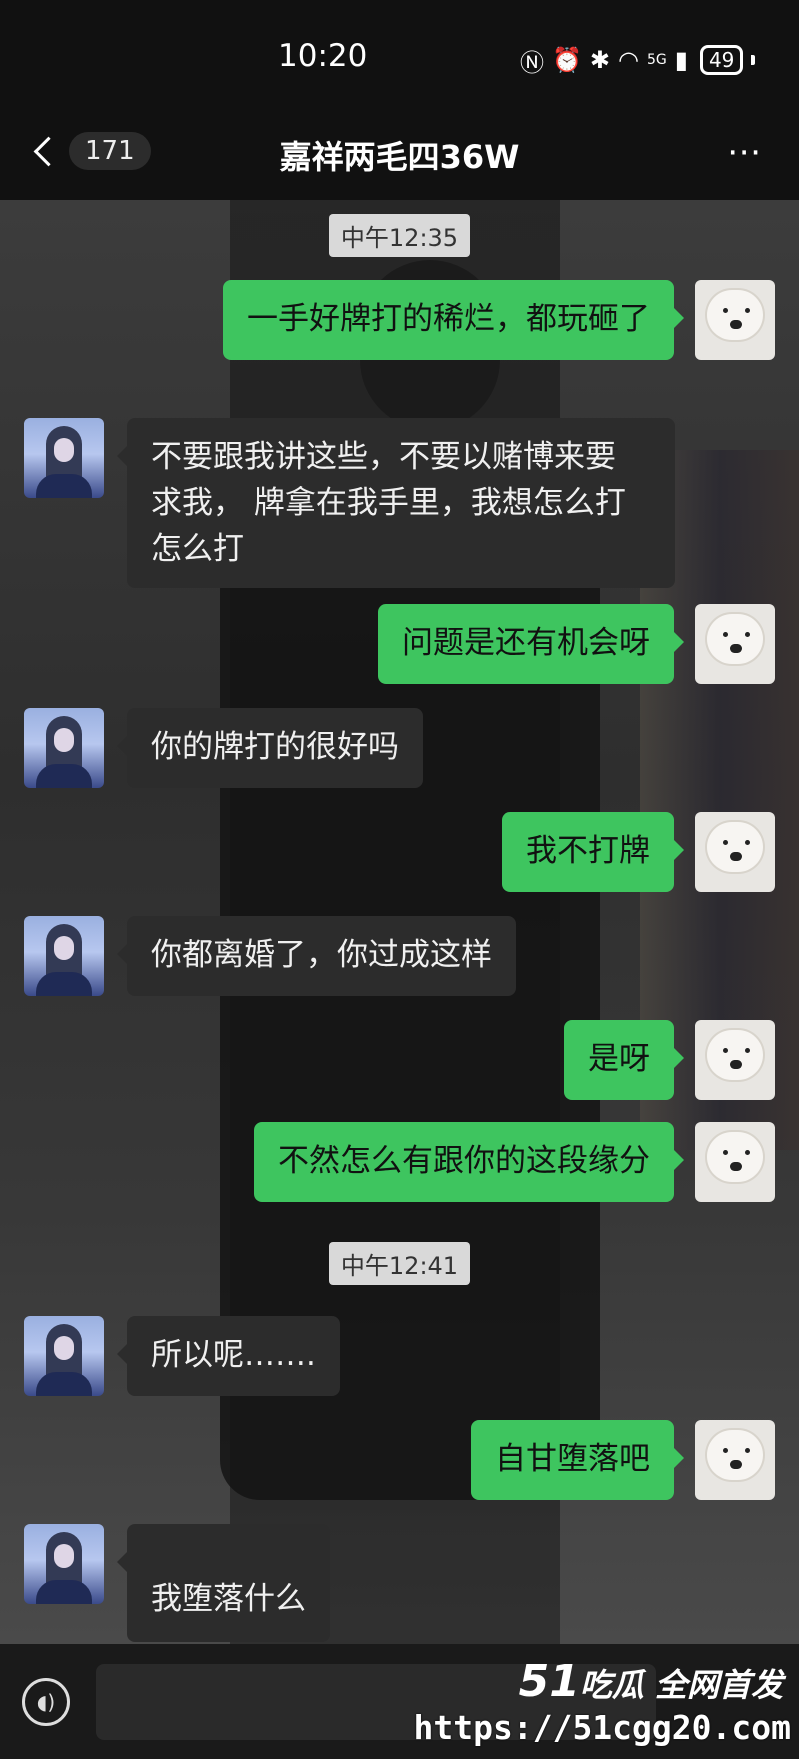 This screenshot has height=1759, width=799. Describe the element at coordinates (577, 1460) in the screenshot. I see `message-bubble-out: 自甘堕落吧` at that location.